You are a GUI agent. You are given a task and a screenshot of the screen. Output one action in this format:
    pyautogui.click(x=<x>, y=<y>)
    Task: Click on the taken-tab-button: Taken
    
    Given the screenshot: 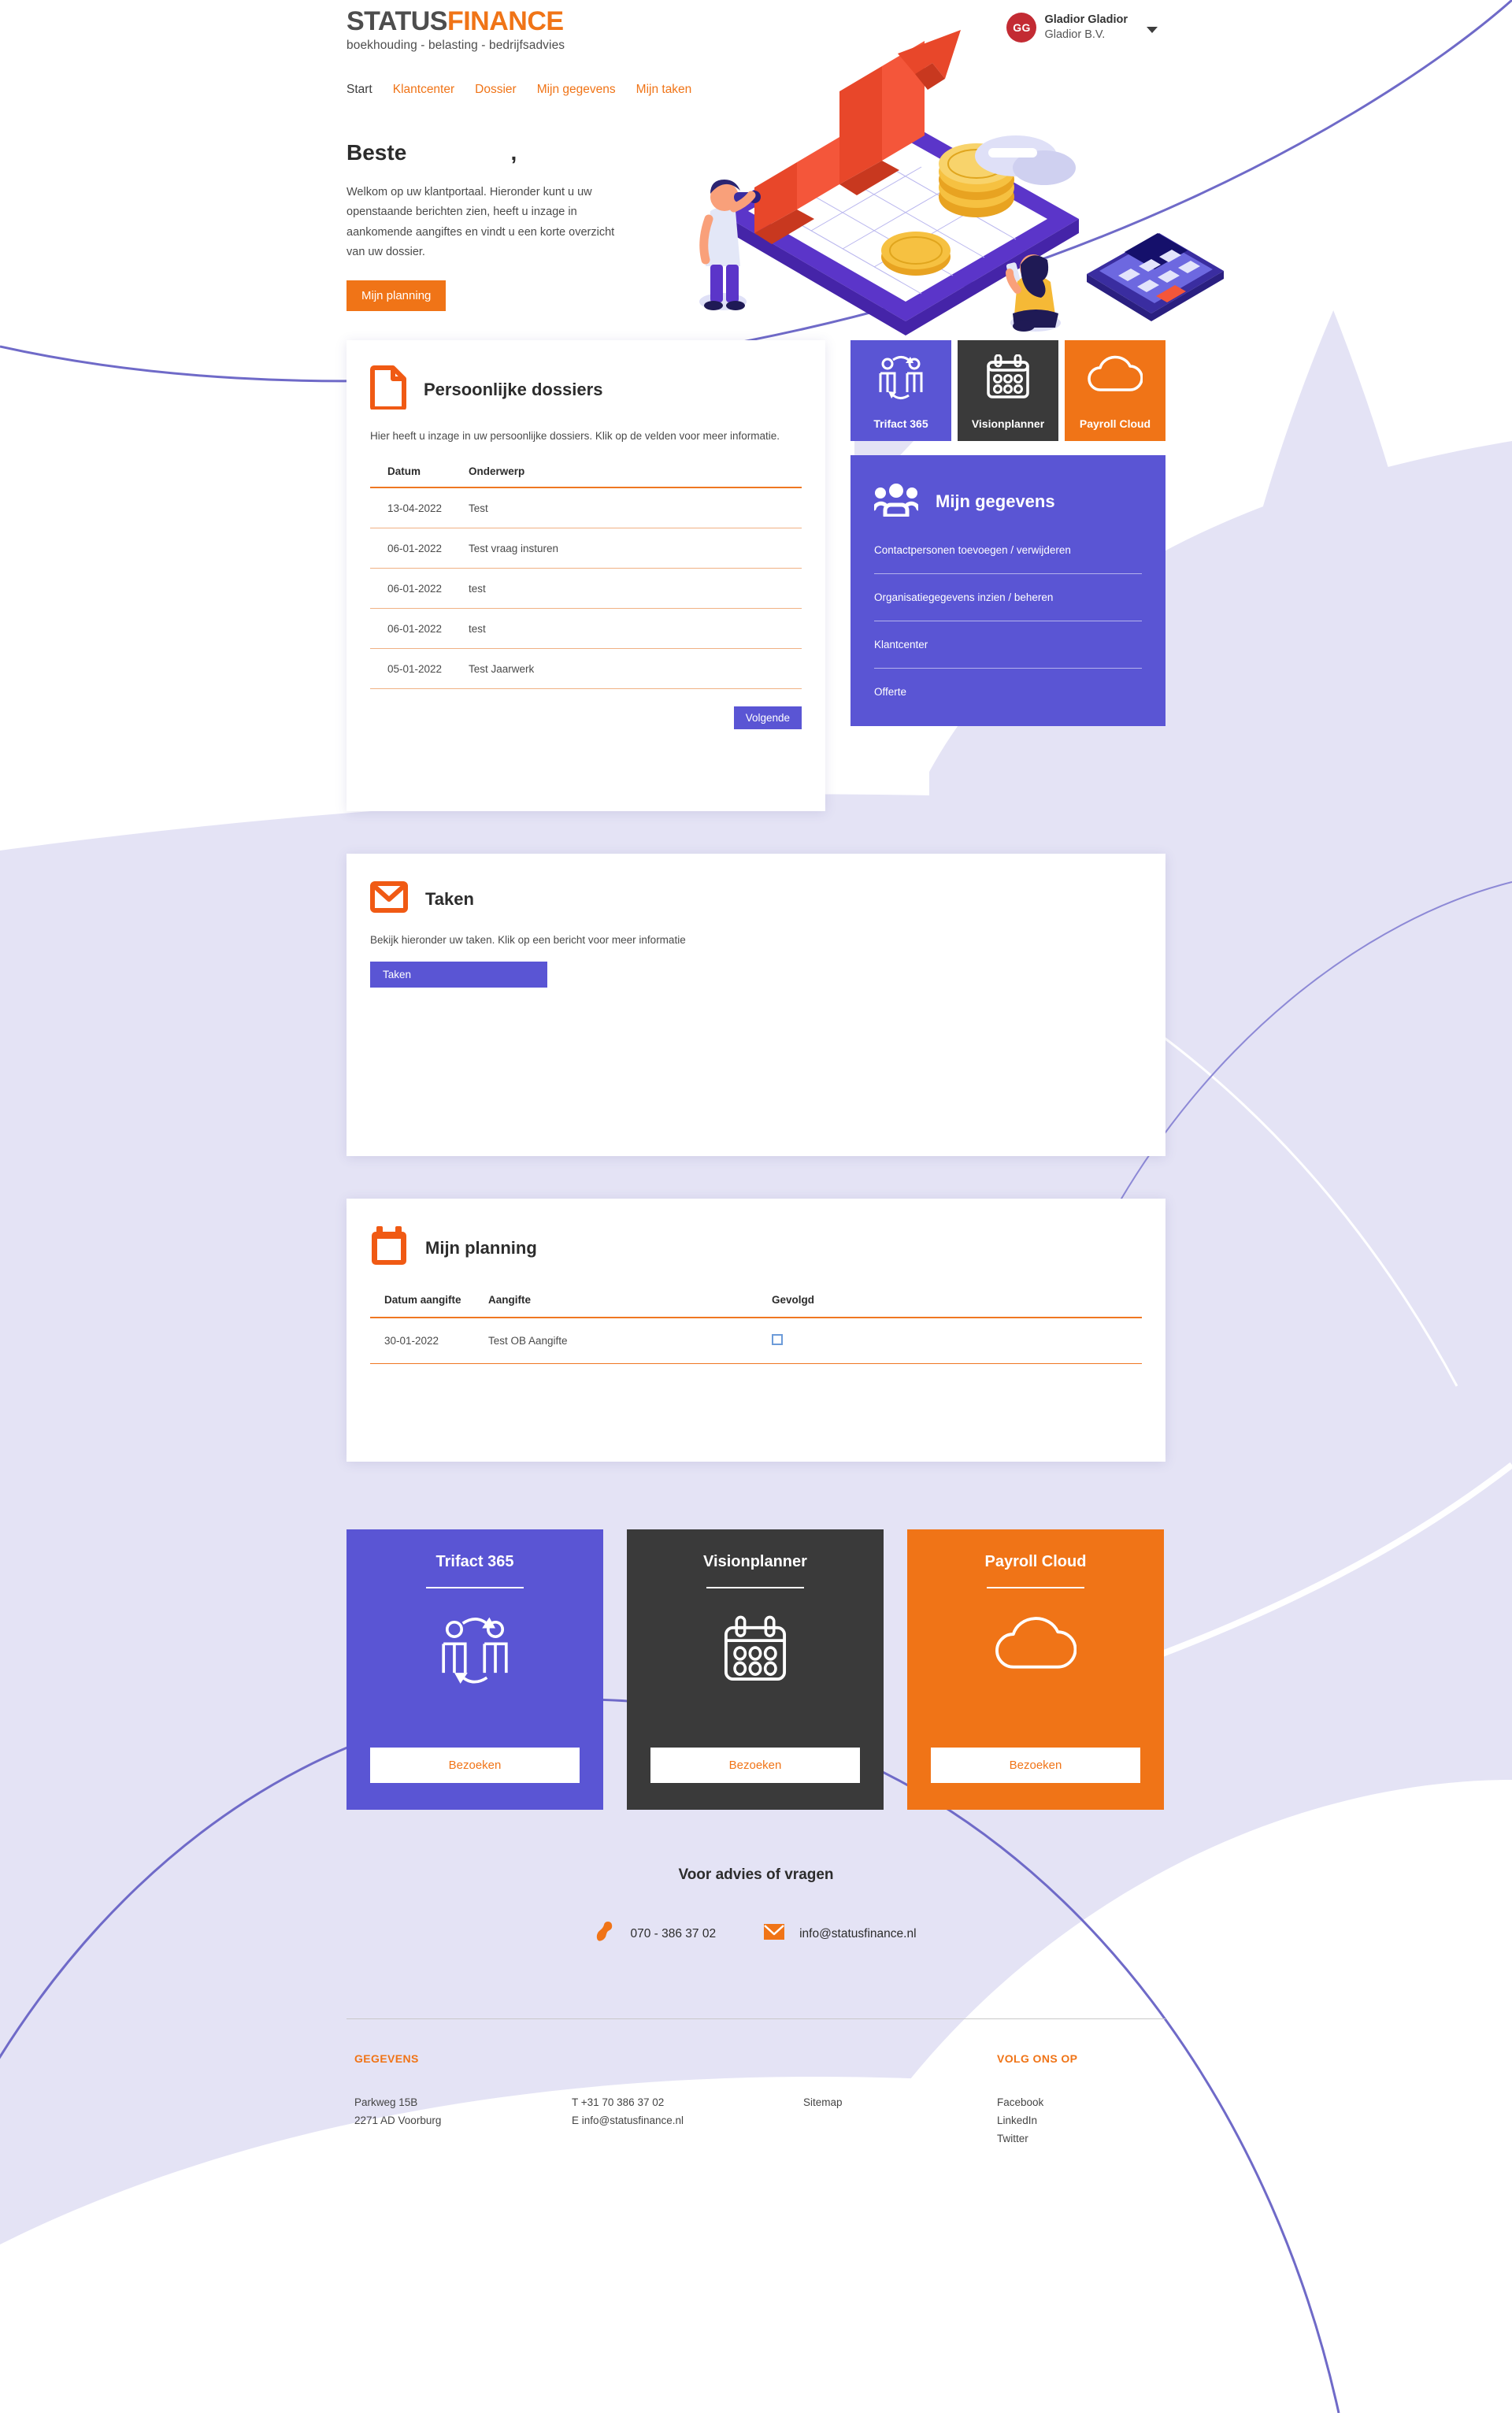 What is the action you would take?
    pyautogui.click(x=458, y=975)
    